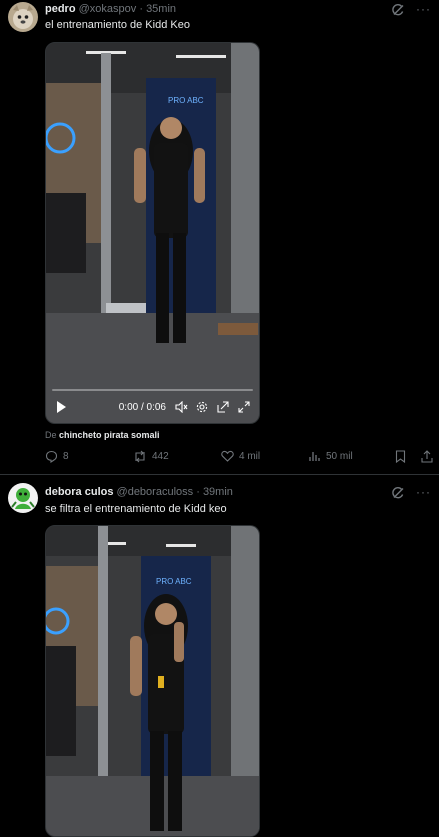 The height and width of the screenshot is (837, 439). Describe the element at coordinates (202, 407) in the screenshot. I see `settings-icon` at that location.